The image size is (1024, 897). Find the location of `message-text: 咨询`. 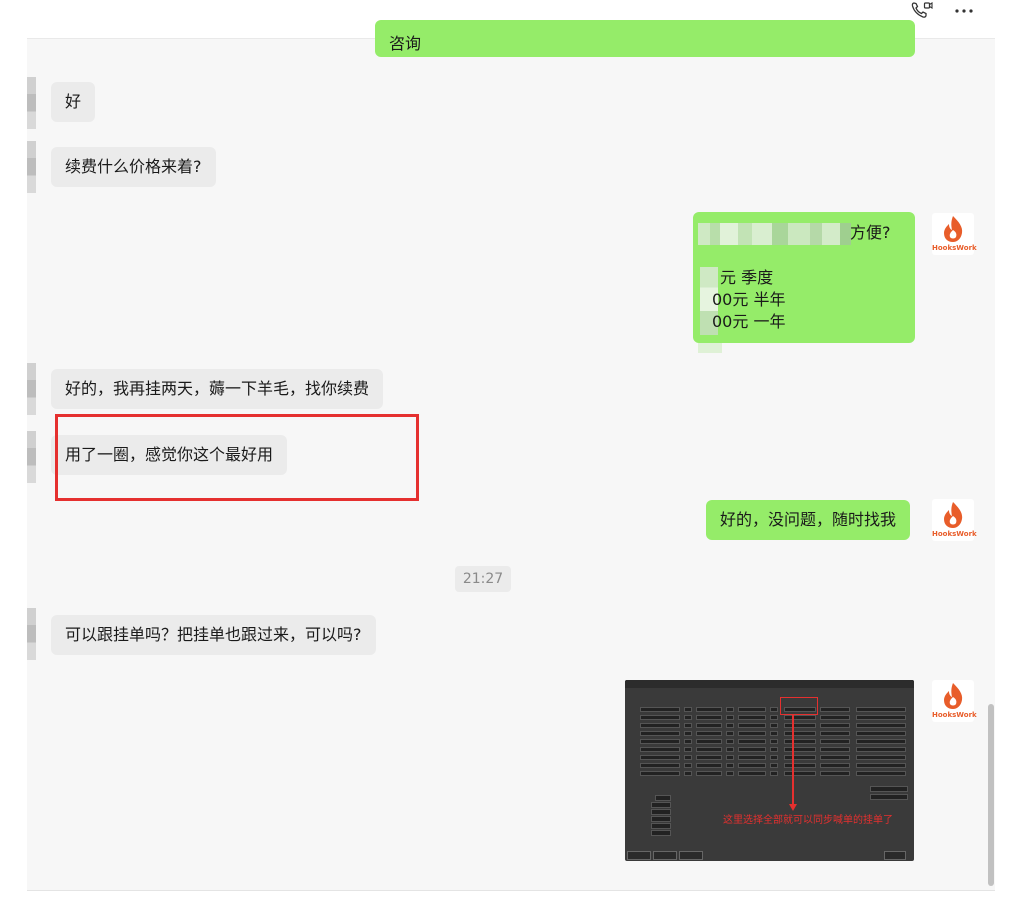

message-text: 咨询 is located at coordinates (405, 43).